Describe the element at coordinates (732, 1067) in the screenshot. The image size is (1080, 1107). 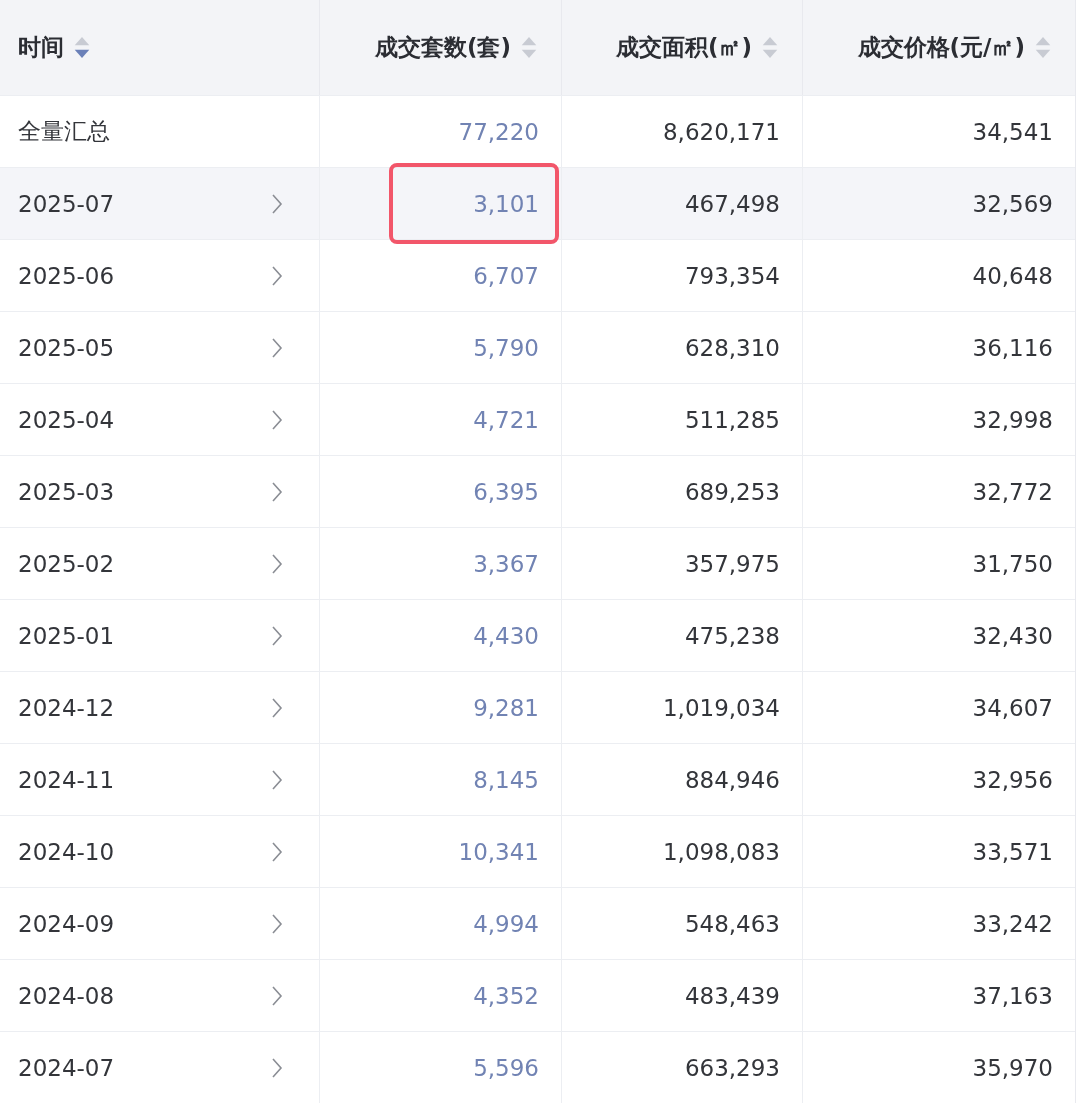
I see `area-cell: 663,293` at that location.